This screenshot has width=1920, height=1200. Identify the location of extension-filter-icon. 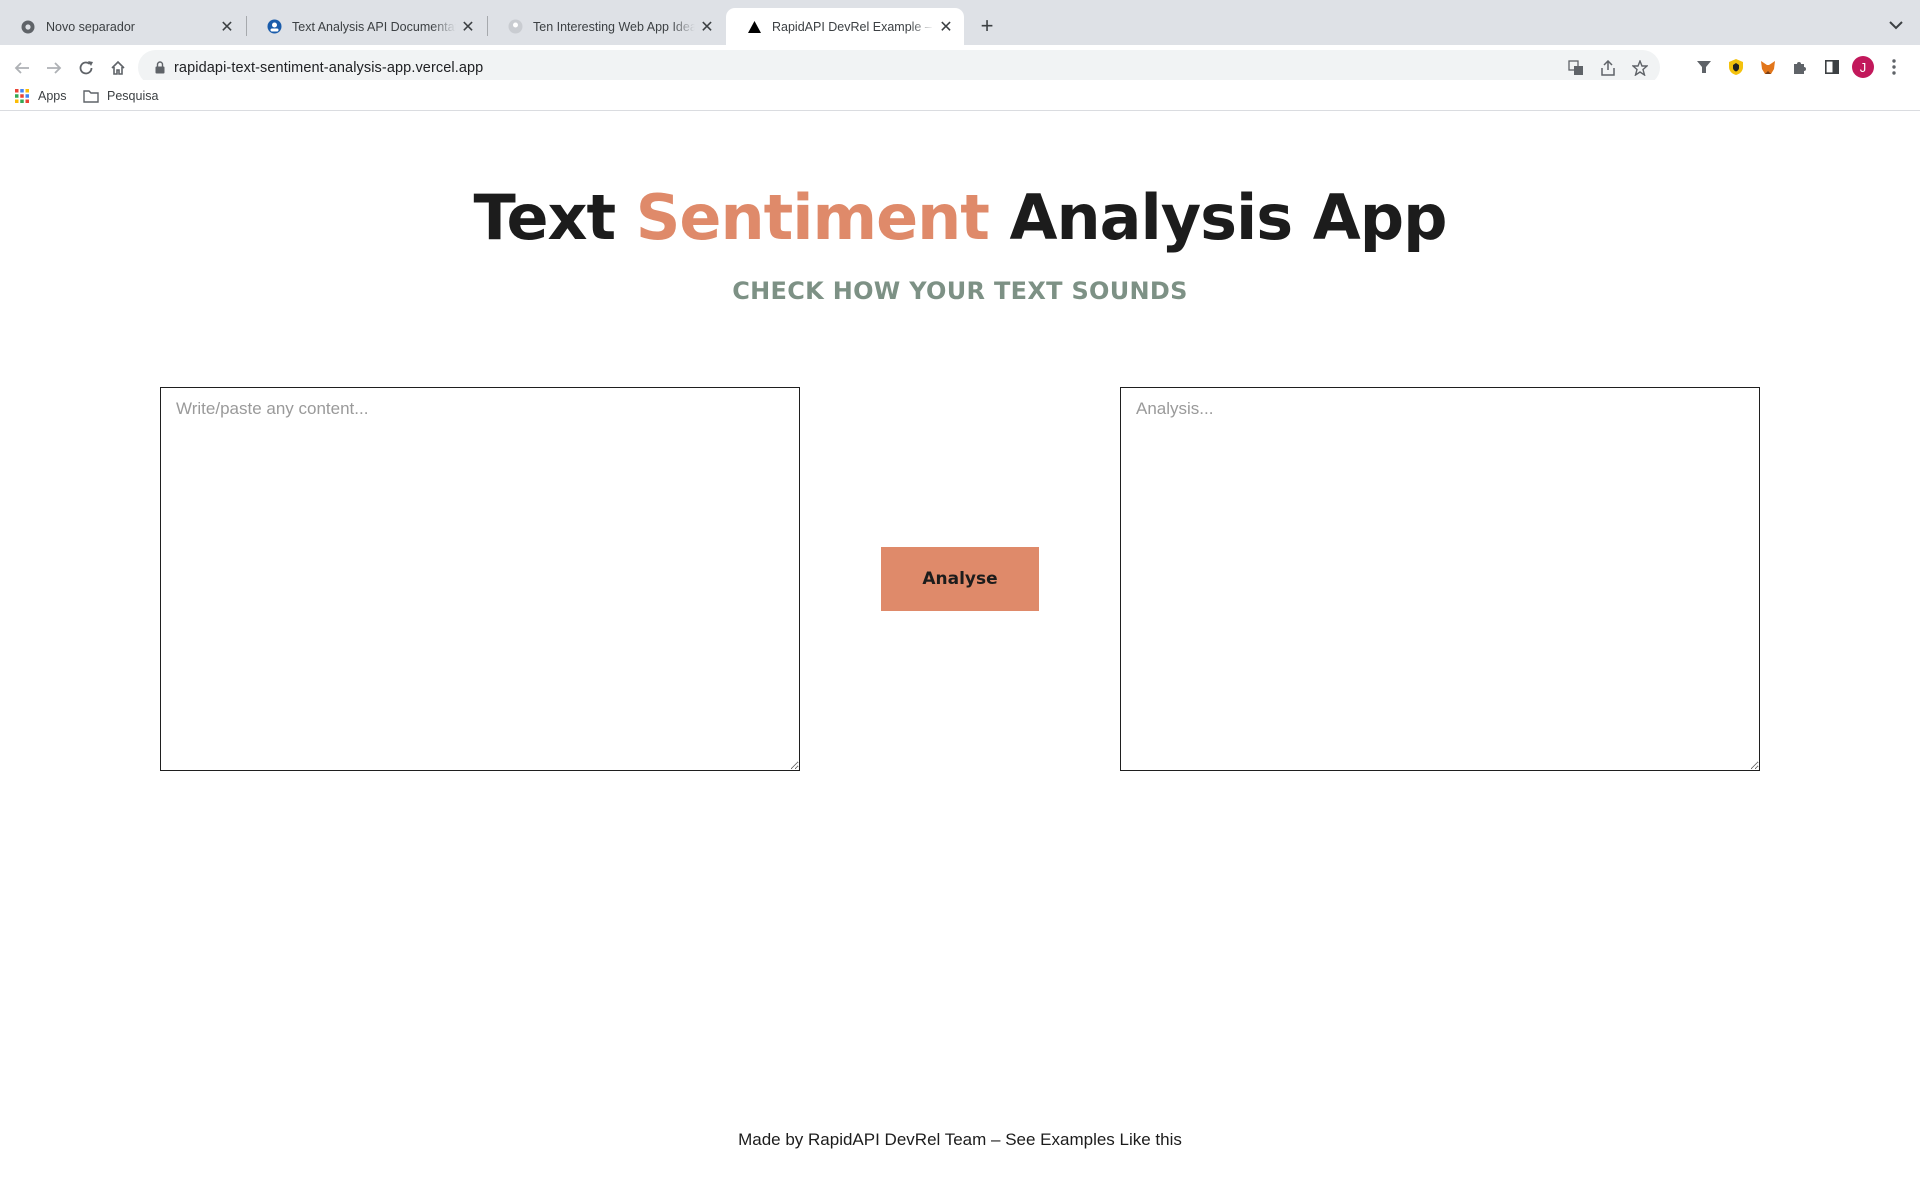
(1704, 67).